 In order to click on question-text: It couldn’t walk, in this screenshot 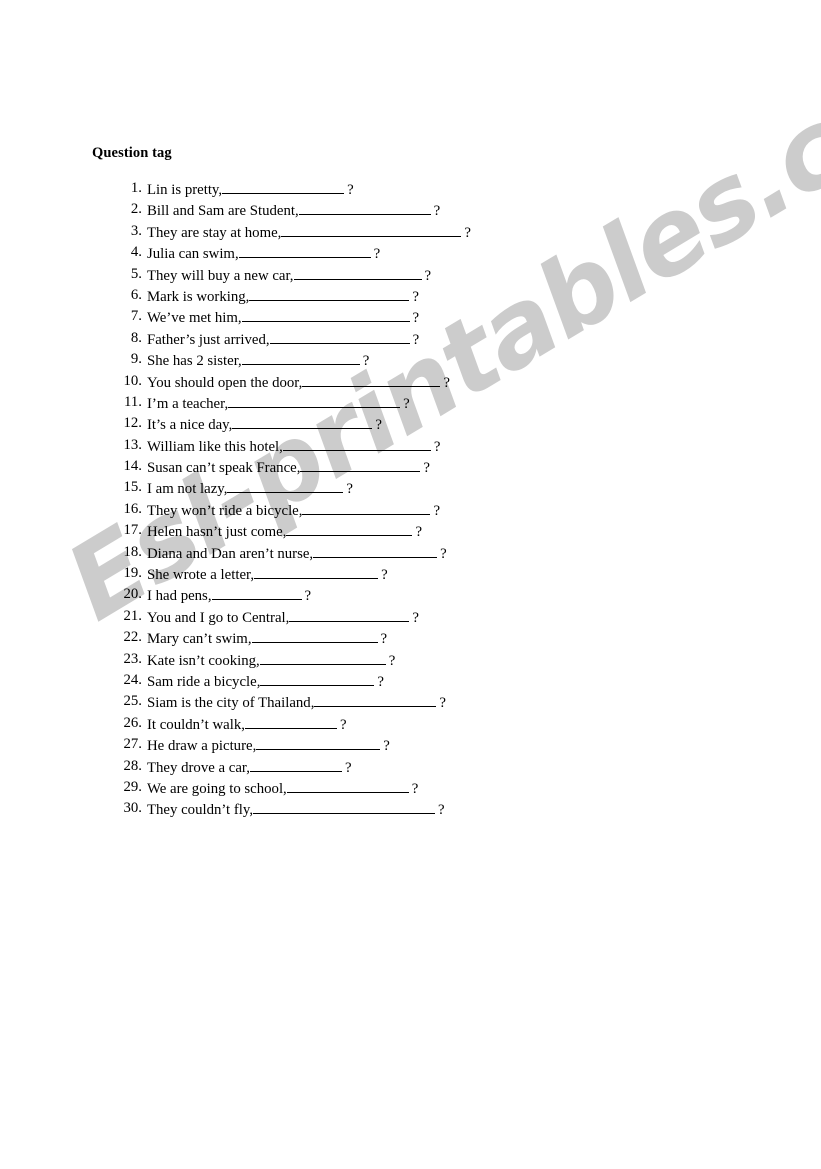, I will do `click(196, 724)`.